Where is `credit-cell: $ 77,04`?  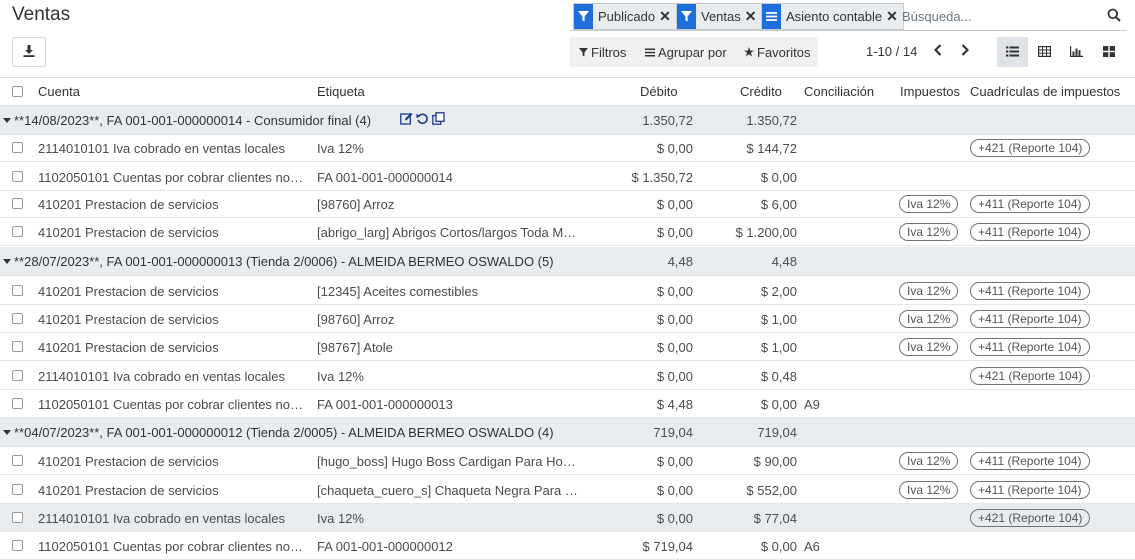
credit-cell: $ 77,04 is located at coordinates (748, 518).